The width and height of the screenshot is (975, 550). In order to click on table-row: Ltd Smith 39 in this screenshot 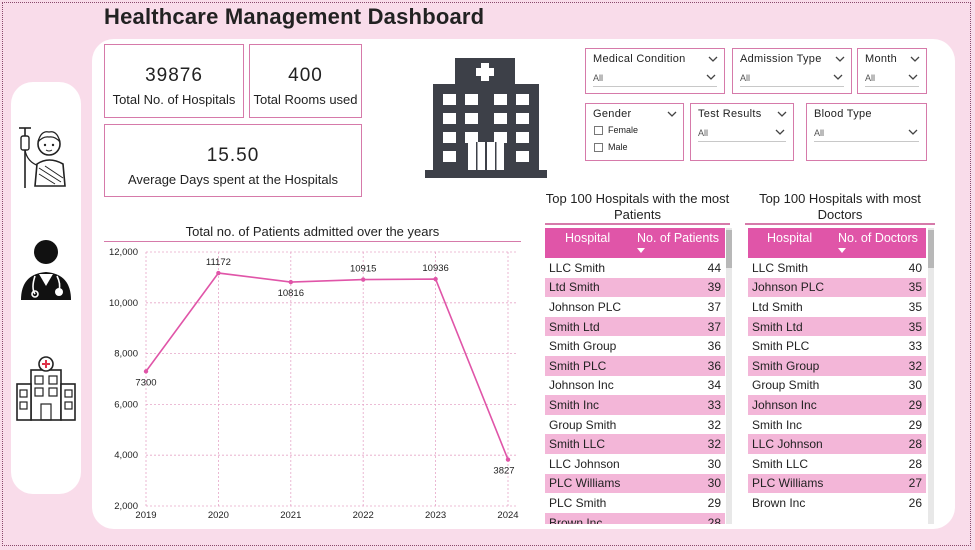, I will do `click(635, 287)`.